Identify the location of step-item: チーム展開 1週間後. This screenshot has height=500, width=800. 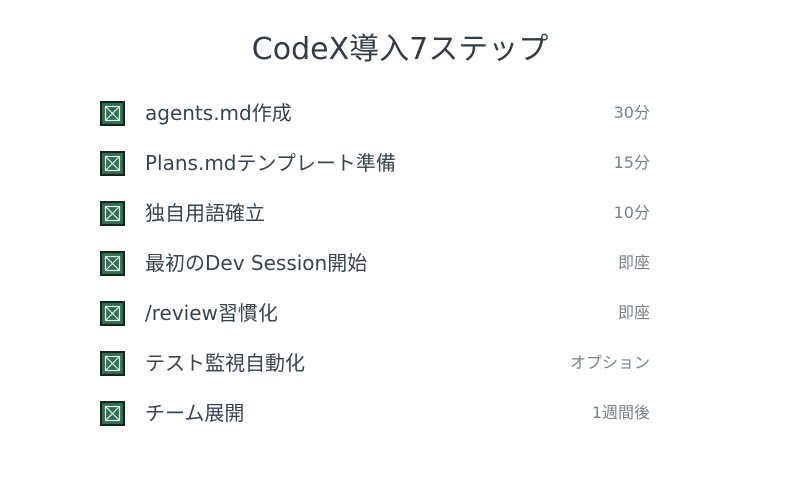
(375, 413).